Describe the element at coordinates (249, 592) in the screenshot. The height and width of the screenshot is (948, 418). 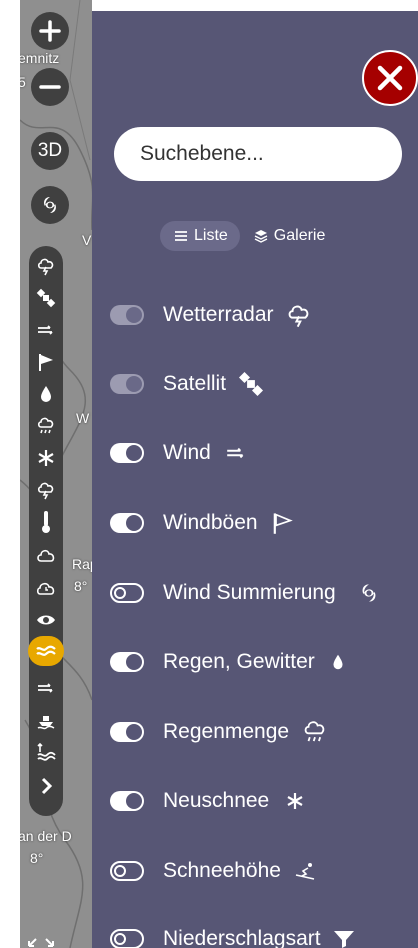
I see `layer-label: Wind Summierung` at that location.